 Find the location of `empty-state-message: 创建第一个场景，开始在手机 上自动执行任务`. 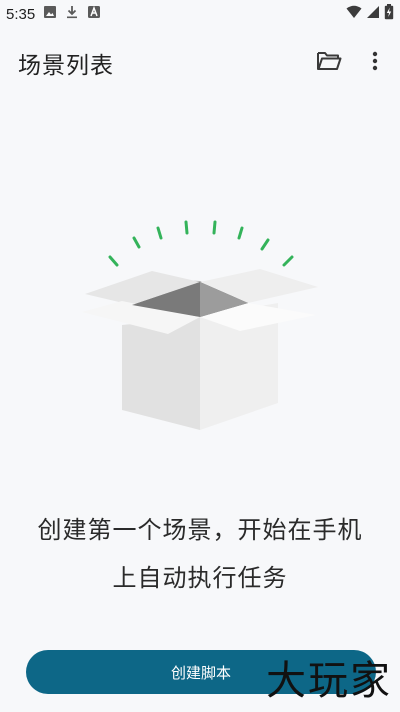

empty-state-message: 创建第一个场景，开始在手机 上自动执行任务 is located at coordinates (200, 554).